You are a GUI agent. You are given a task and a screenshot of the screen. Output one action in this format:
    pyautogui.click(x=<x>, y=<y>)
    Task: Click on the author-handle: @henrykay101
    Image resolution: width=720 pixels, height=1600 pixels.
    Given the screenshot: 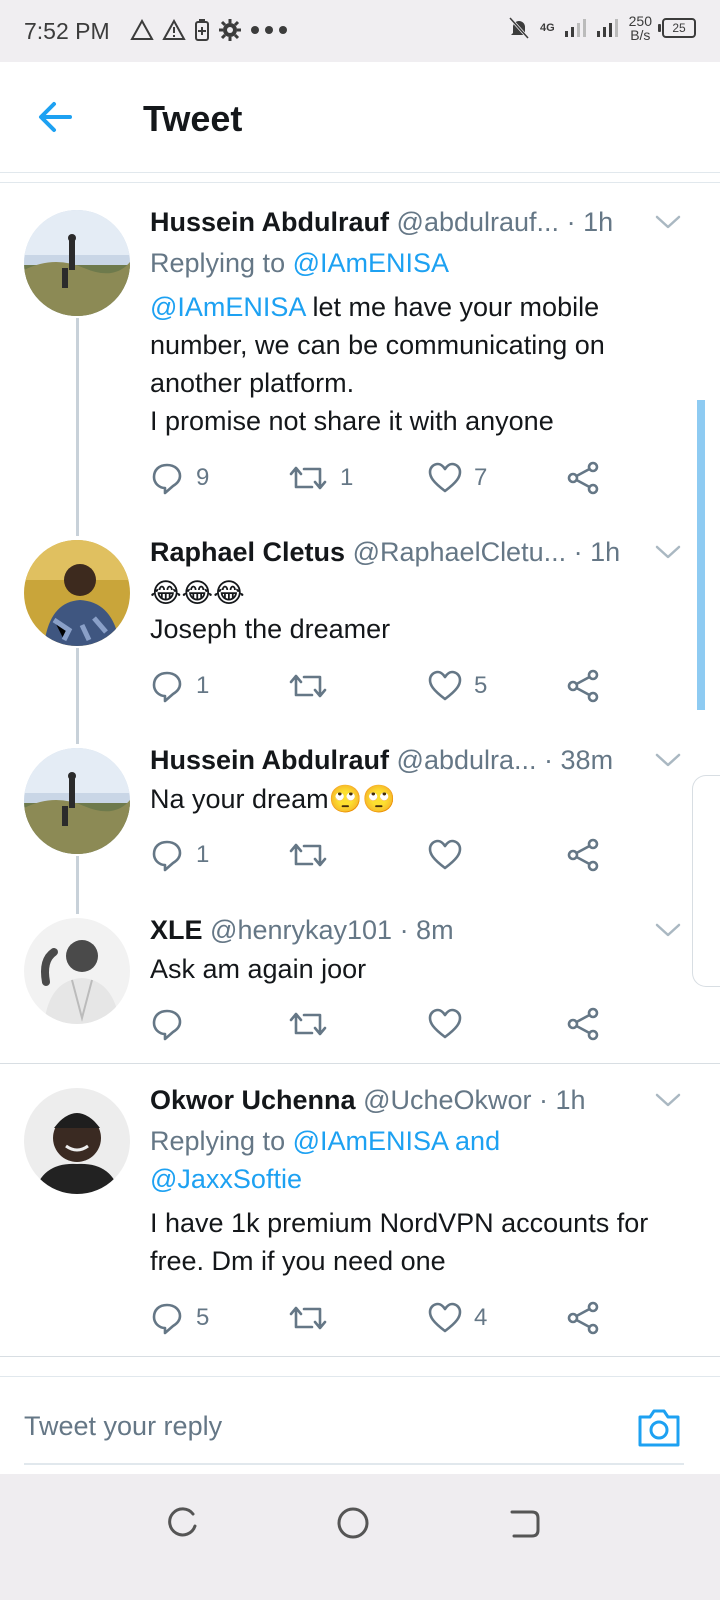 What is the action you would take?
    pyautogui.click(x=301, y=930)
    